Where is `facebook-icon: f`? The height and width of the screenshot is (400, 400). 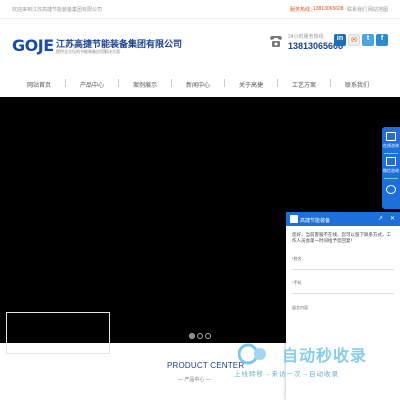
facebook-icon: f is located at coordinates (382, 40).